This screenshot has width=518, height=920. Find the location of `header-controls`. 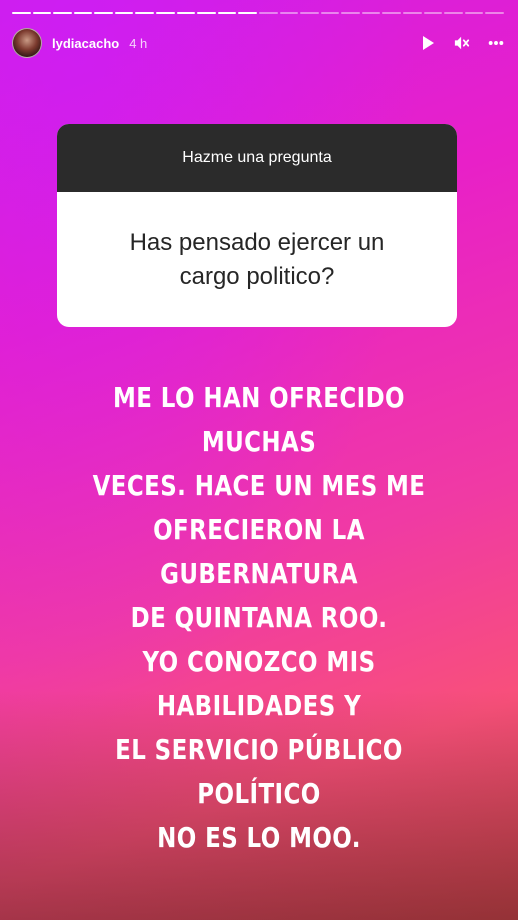

header-controls is located at coordinates (462, 43).